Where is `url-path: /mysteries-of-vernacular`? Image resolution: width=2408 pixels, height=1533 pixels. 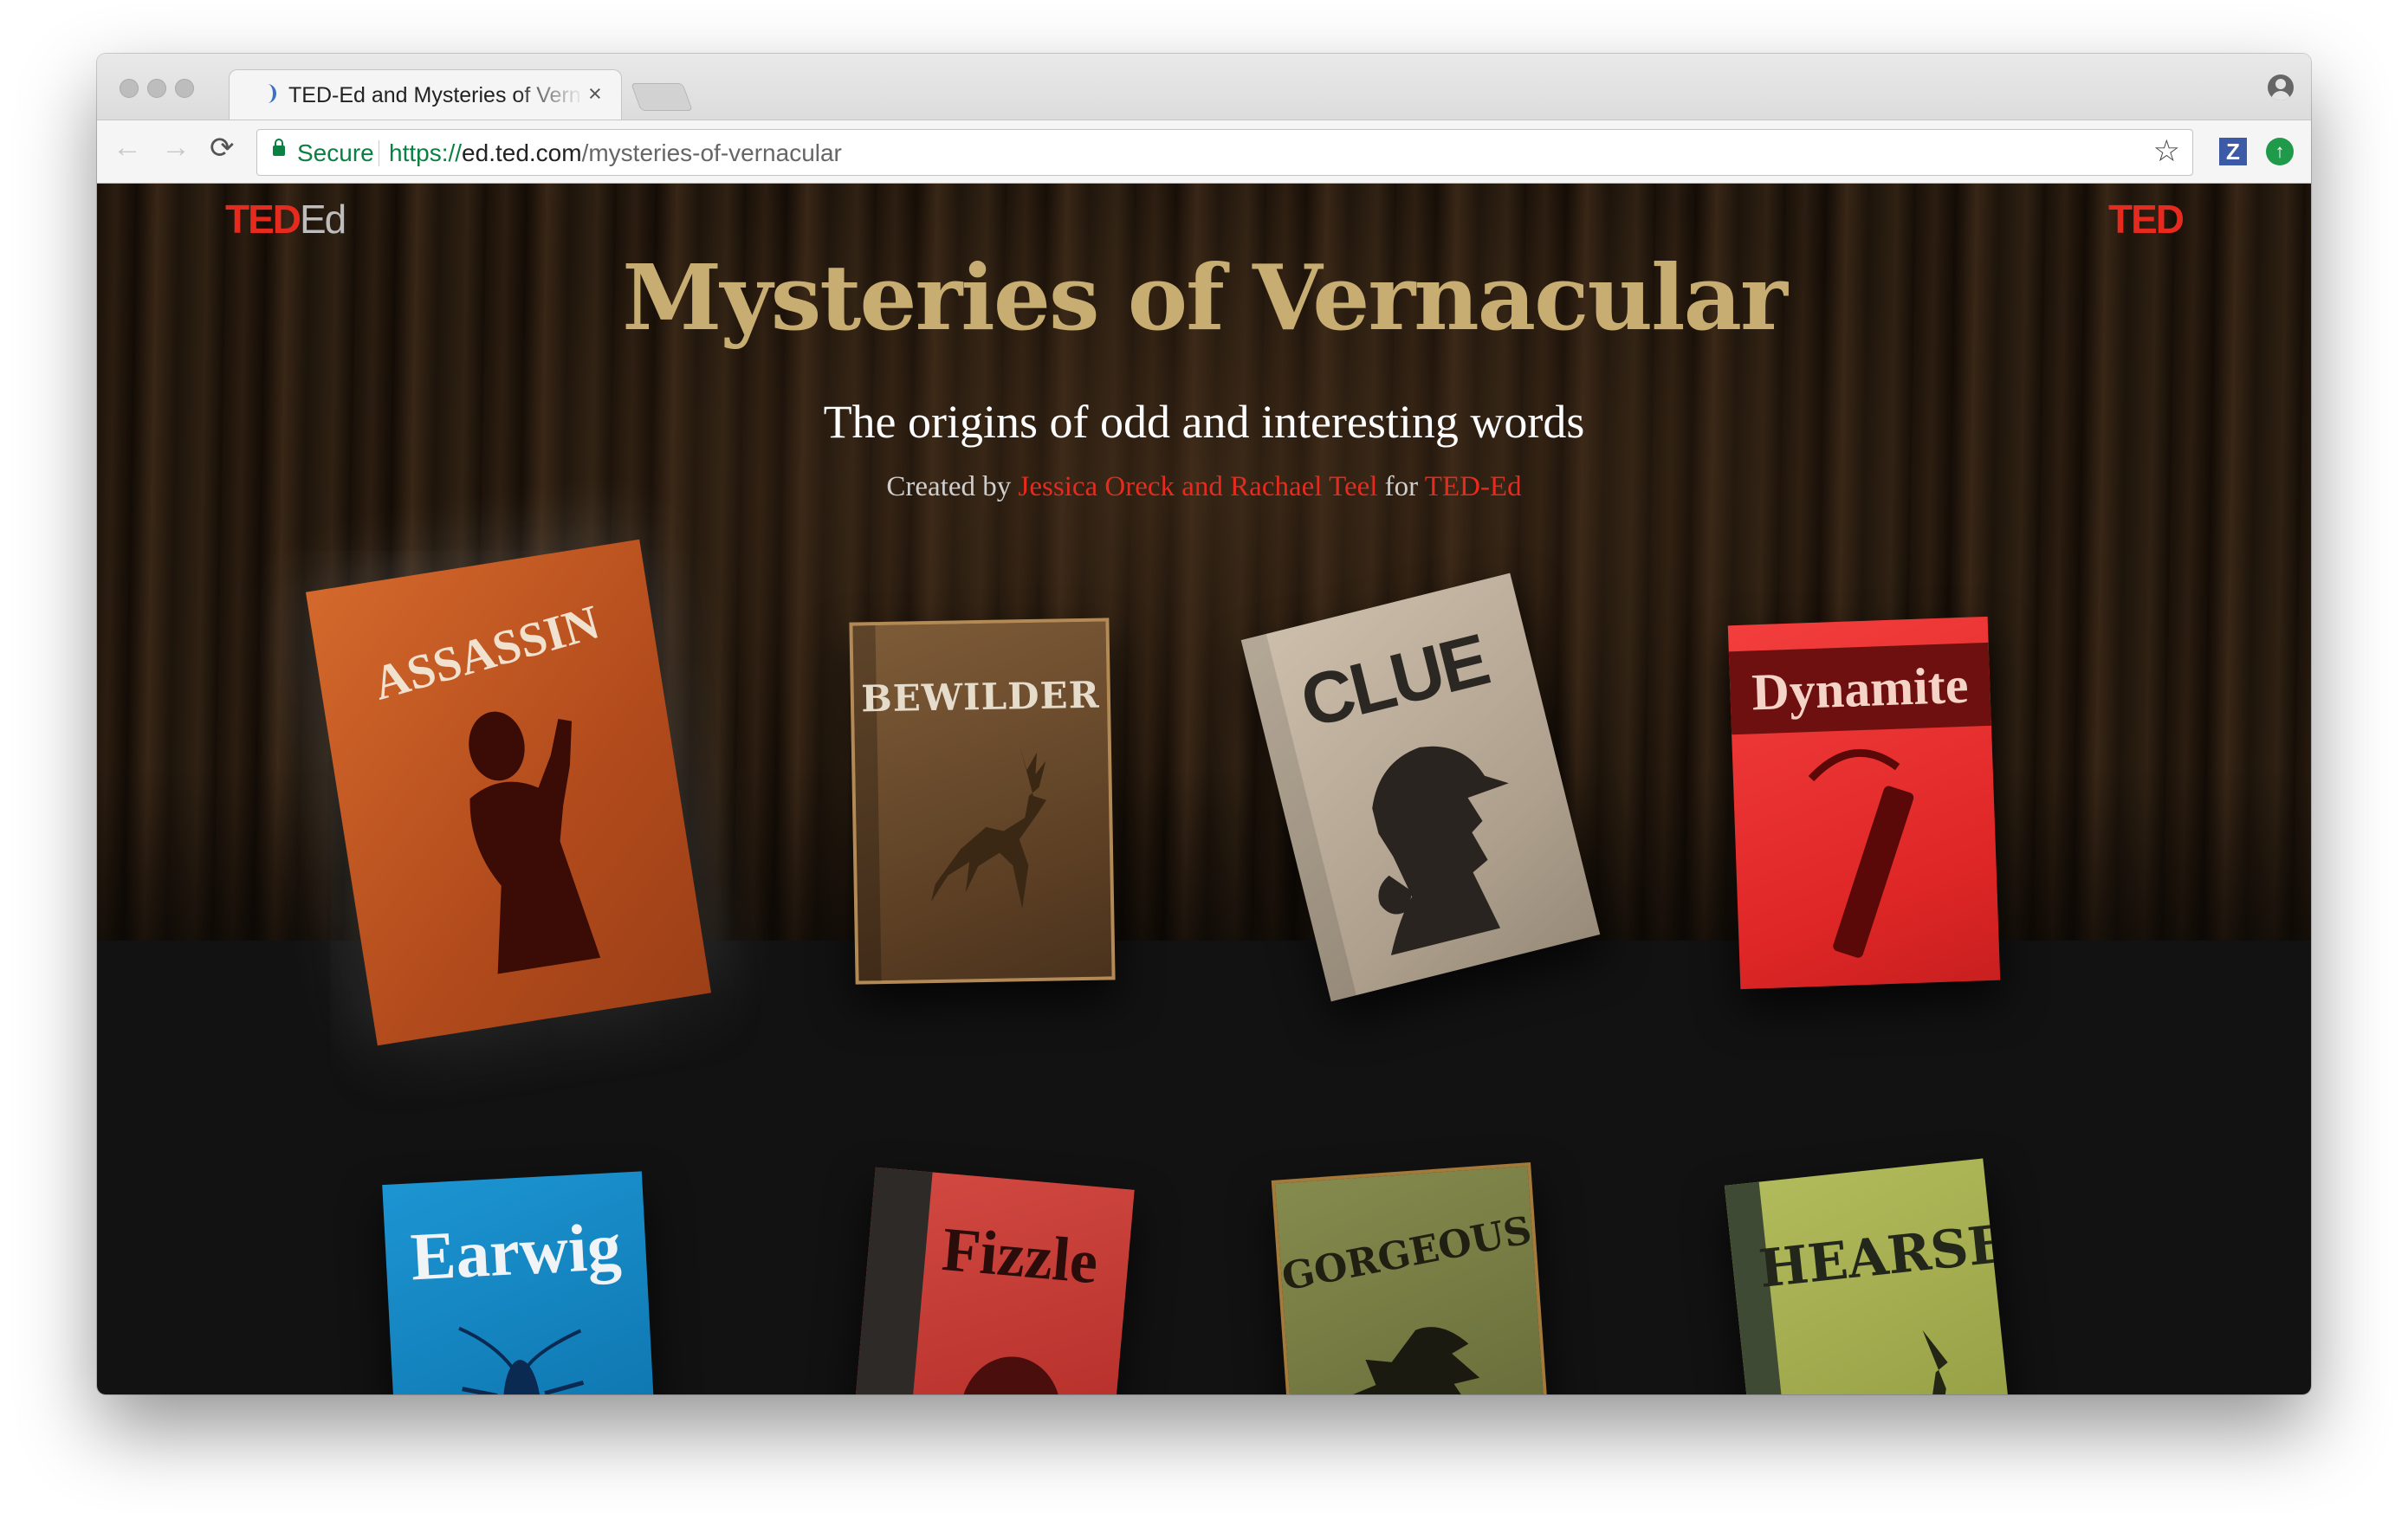 url-path: /mysteries-of-vernacular is located at coordinates (711, 152).